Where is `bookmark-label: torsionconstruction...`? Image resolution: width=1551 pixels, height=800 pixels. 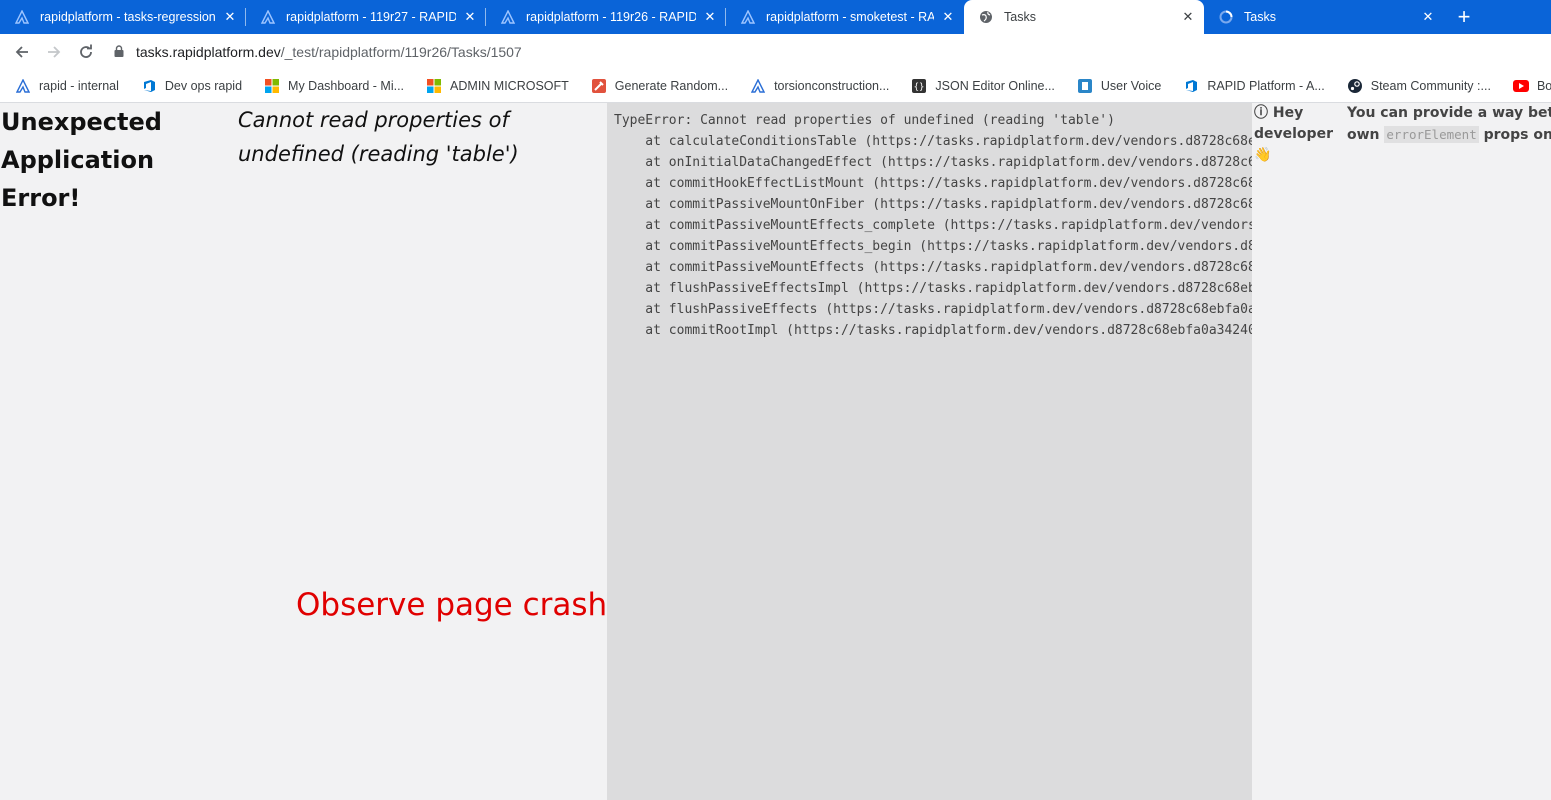
bookmark-label: torsionconstruction... is located at coordinates (832, 86).